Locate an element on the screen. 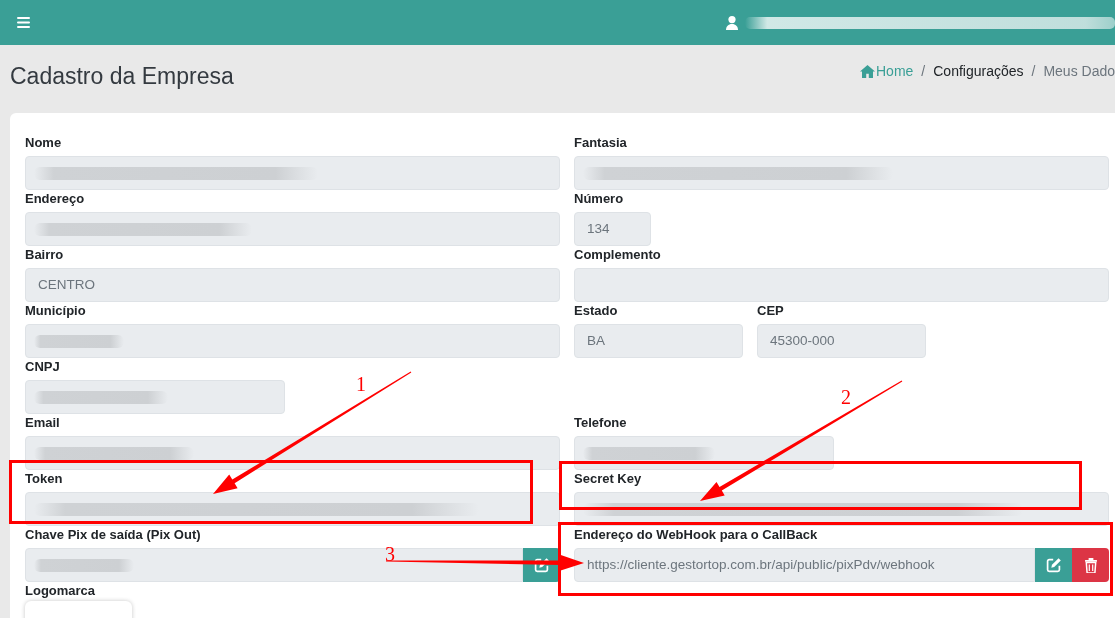  menu-icon is located at coordinates (23, 22).